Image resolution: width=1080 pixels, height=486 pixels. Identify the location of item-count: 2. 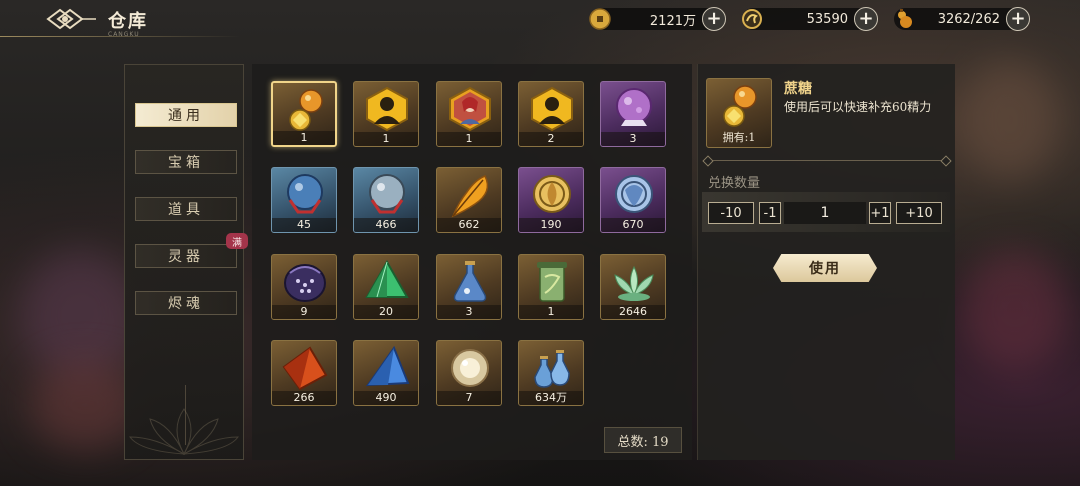
(551, 139).